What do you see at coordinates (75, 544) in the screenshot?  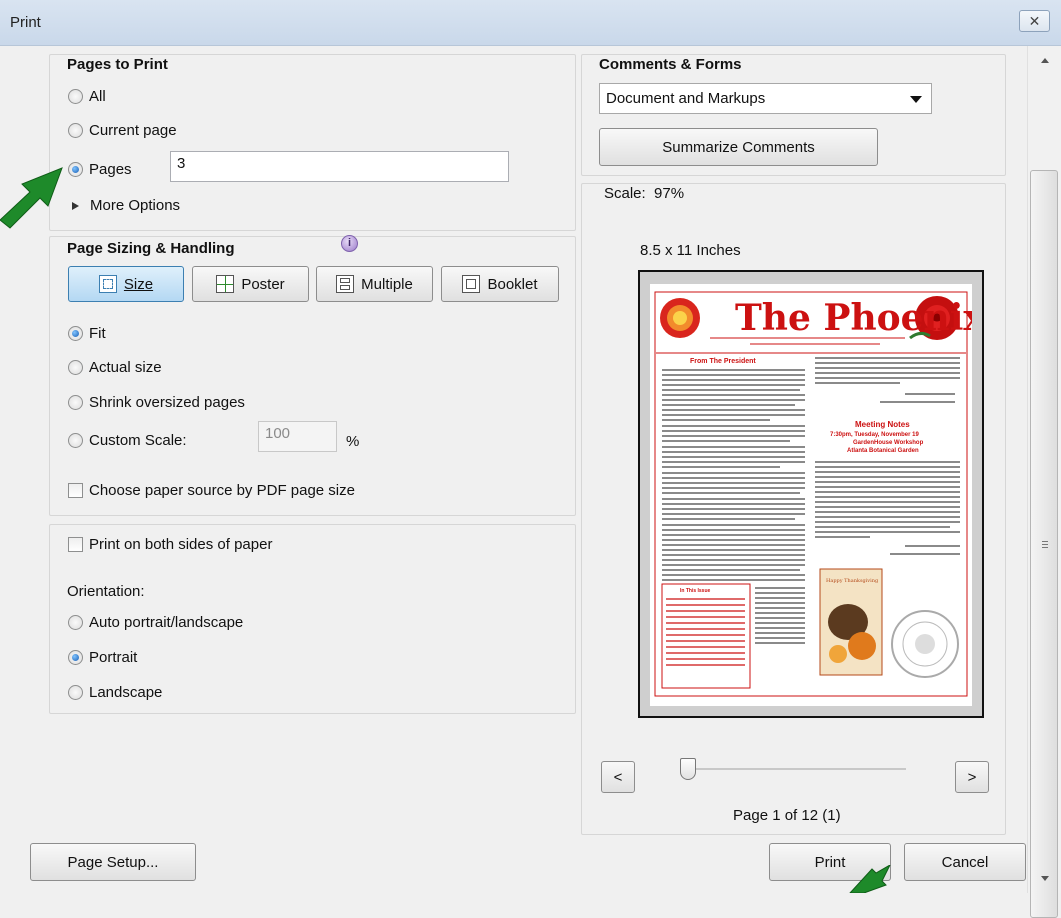 I see `both-sides-checkbox-box` at bounding box center [75, 544].